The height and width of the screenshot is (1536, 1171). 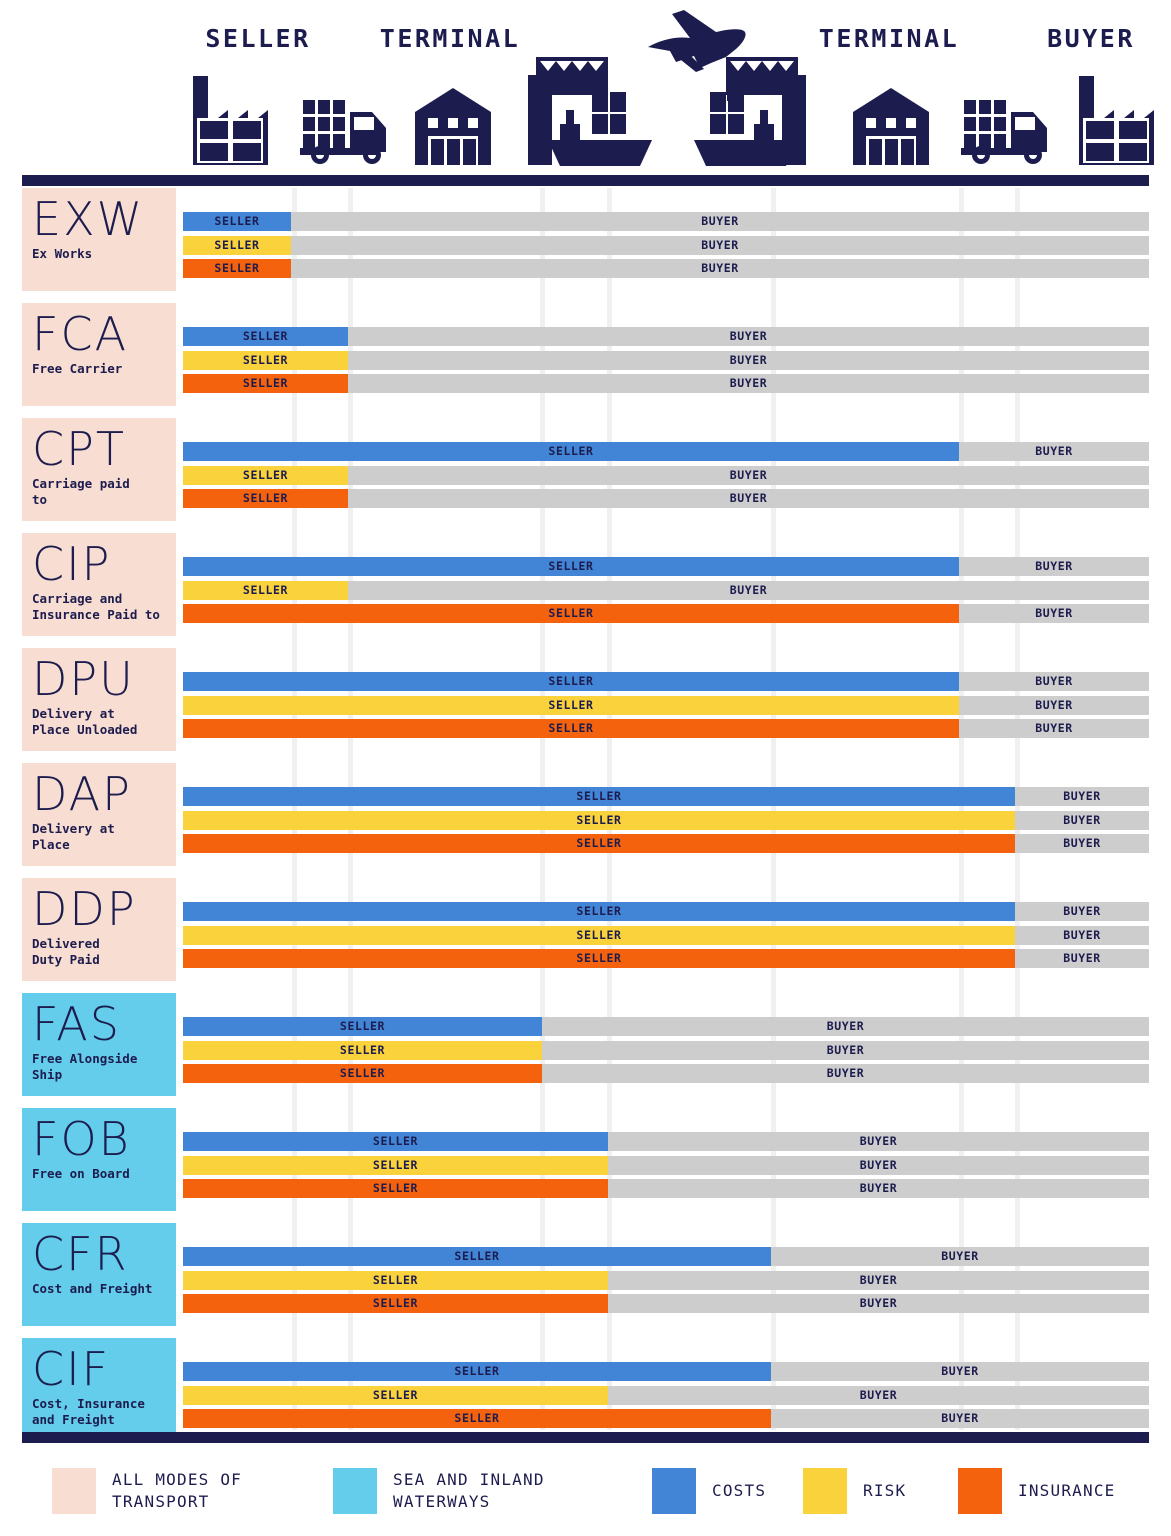 What do you see at coordinates (85, 1066) in the screenshot?
I see `term-full-name: Free Alongside Ship` at bounding box center [85, 1066].